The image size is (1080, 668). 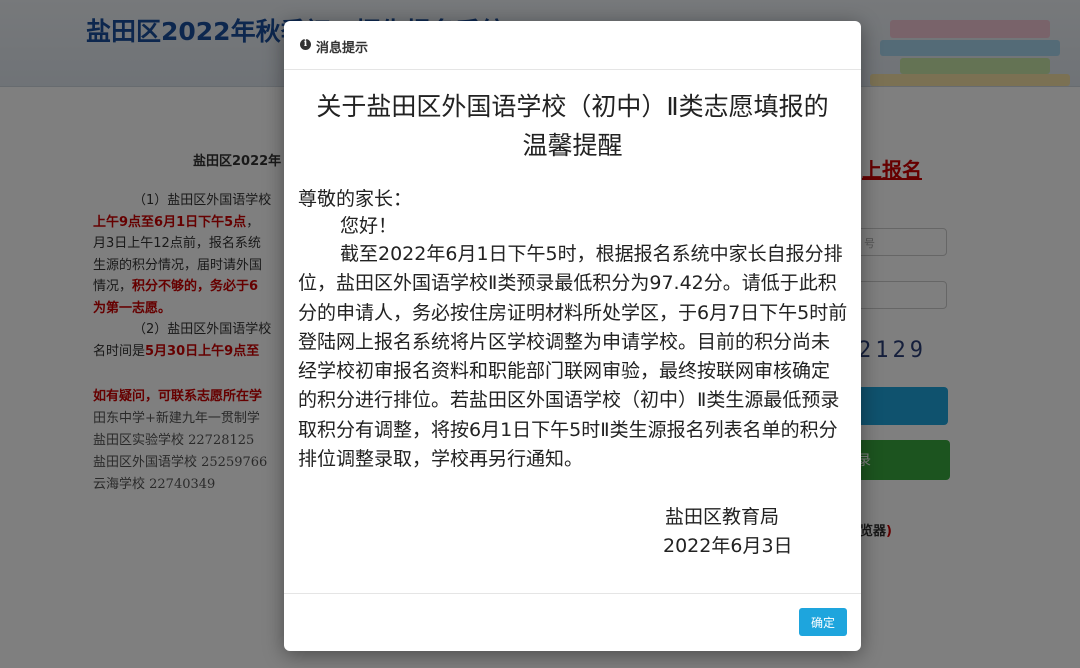 What do you see at coordinates (355, 199) in the screenshot?
I see `greeting-text: 尊敬的家长：` at bounding box center [355, 199].